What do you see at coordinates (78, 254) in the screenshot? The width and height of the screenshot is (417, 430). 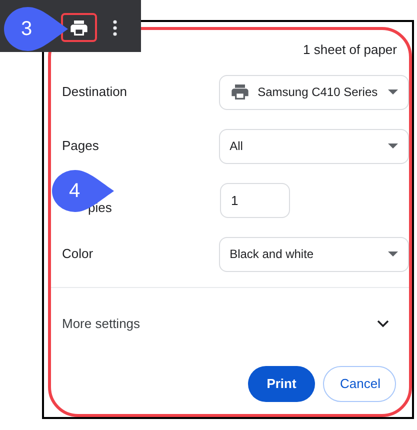 I see `setting-label: Color` at bounding box center [78, 254].